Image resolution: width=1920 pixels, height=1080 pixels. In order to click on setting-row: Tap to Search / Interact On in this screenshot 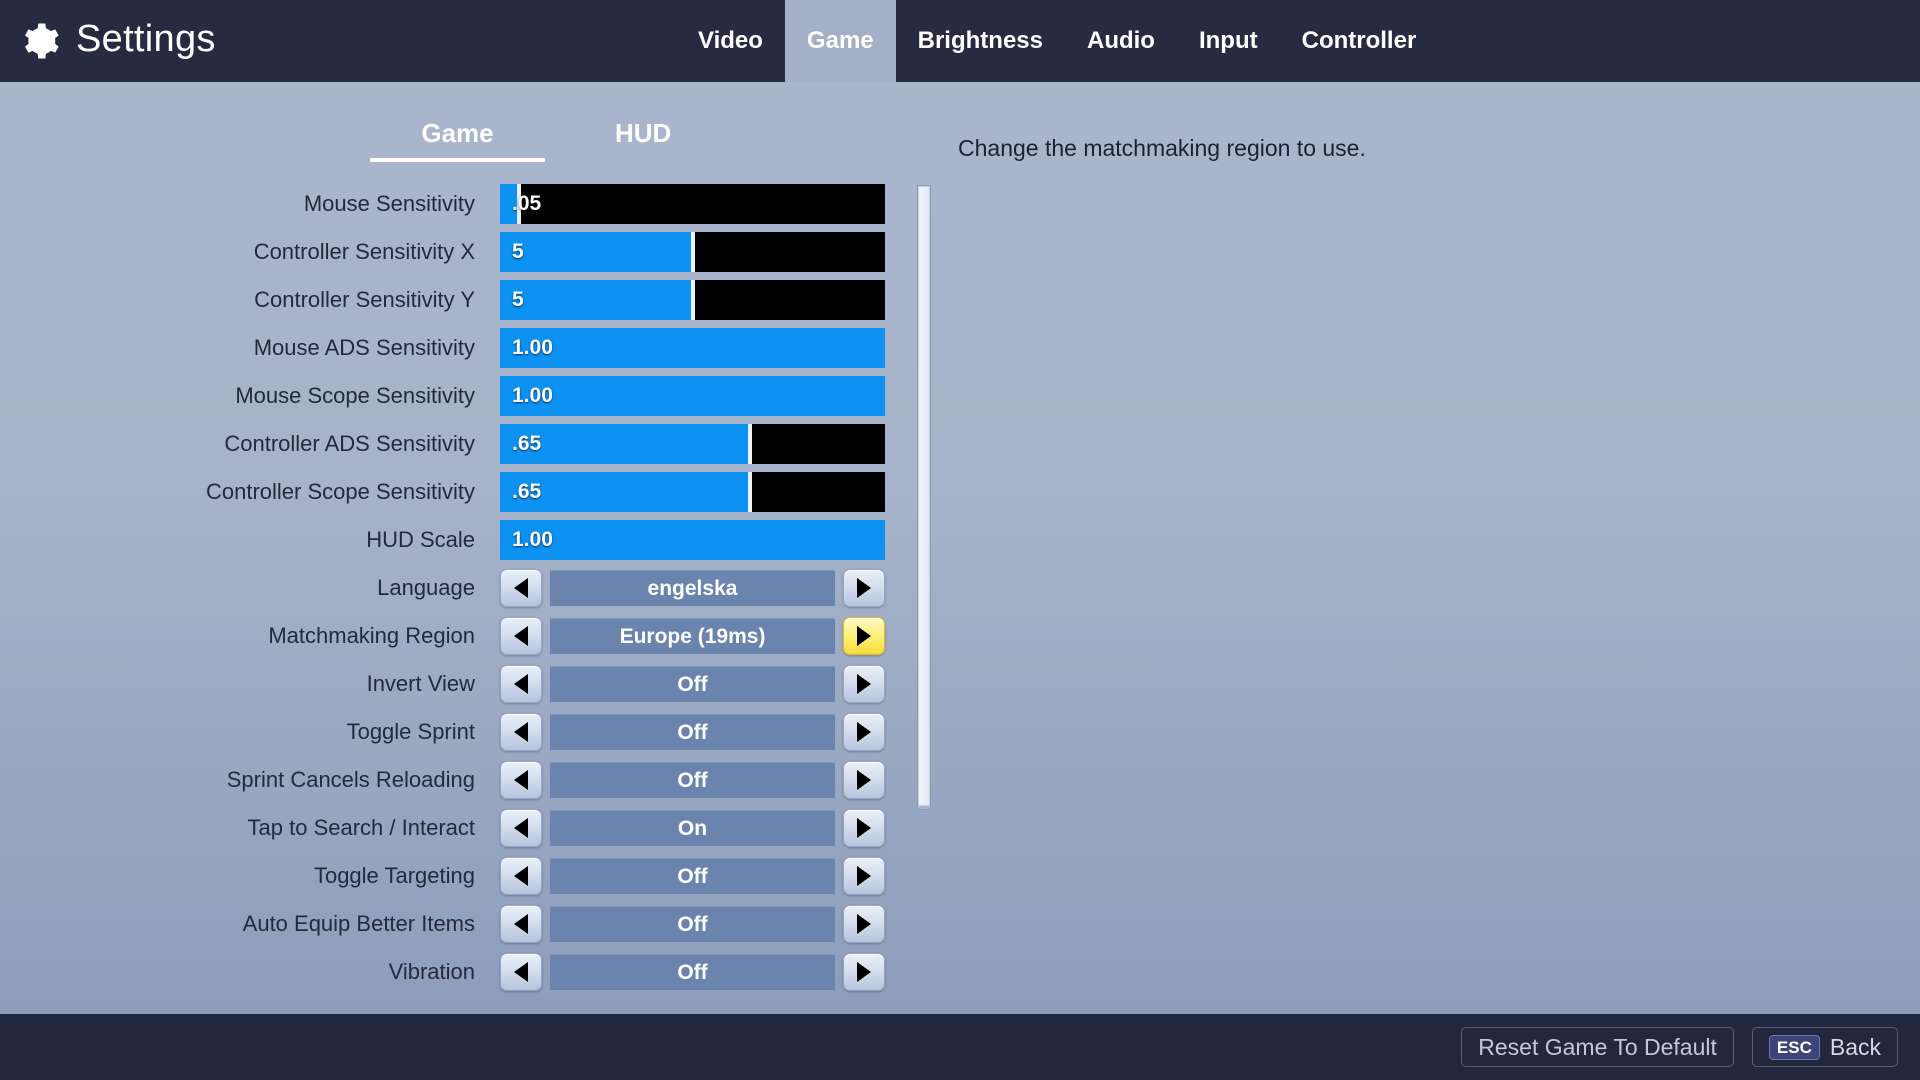, I will do `click(465, 828)`.